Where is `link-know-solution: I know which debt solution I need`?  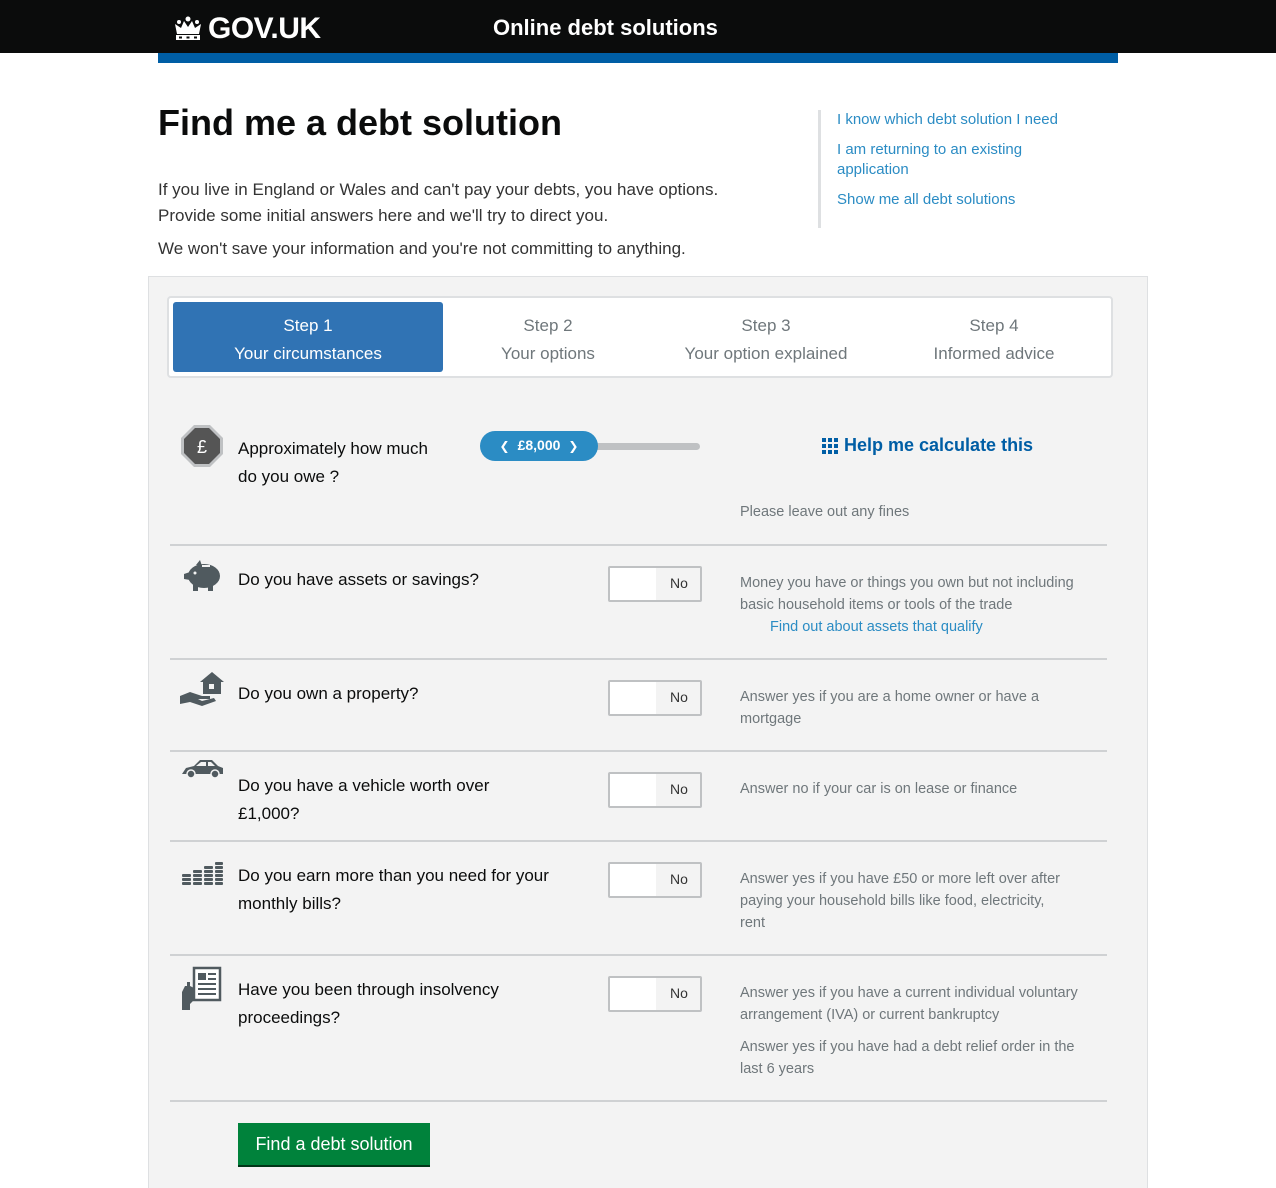 link-know-solution: I know which debt solution I need is located at coordinates (957, 120).